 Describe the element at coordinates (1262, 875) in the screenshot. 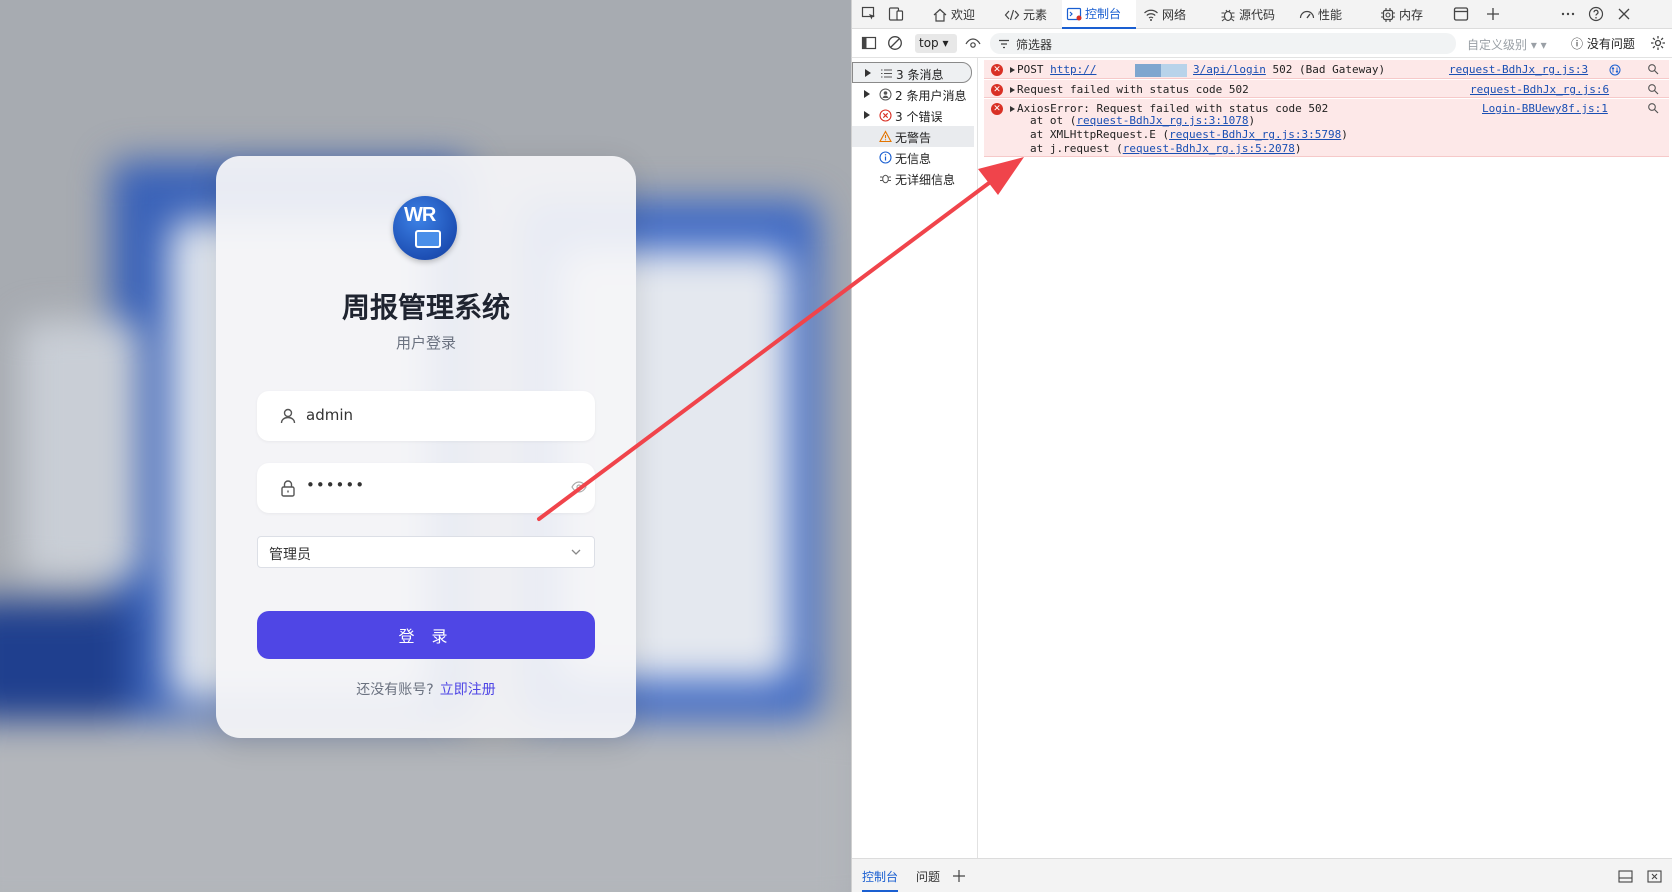

I see `drawer-tabbar: 控制台 问题` at that location.